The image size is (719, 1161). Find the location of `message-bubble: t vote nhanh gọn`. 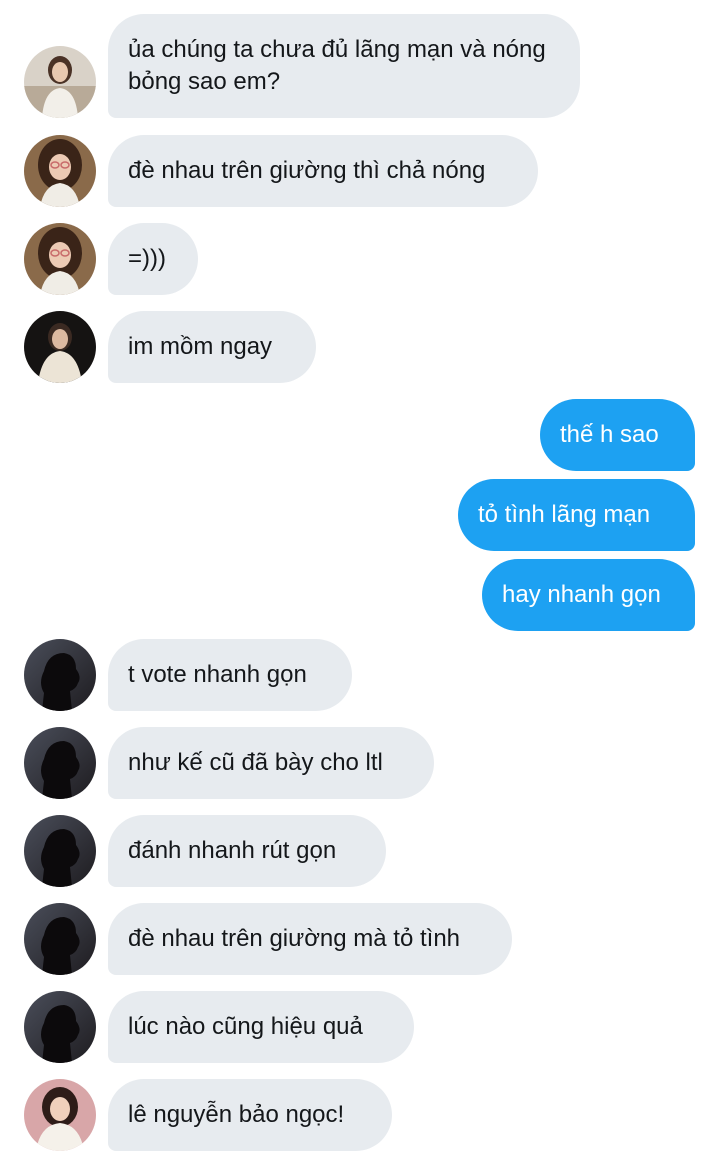

message-bubble: t vote nhanh gọn is located at coordinates (230, 675).